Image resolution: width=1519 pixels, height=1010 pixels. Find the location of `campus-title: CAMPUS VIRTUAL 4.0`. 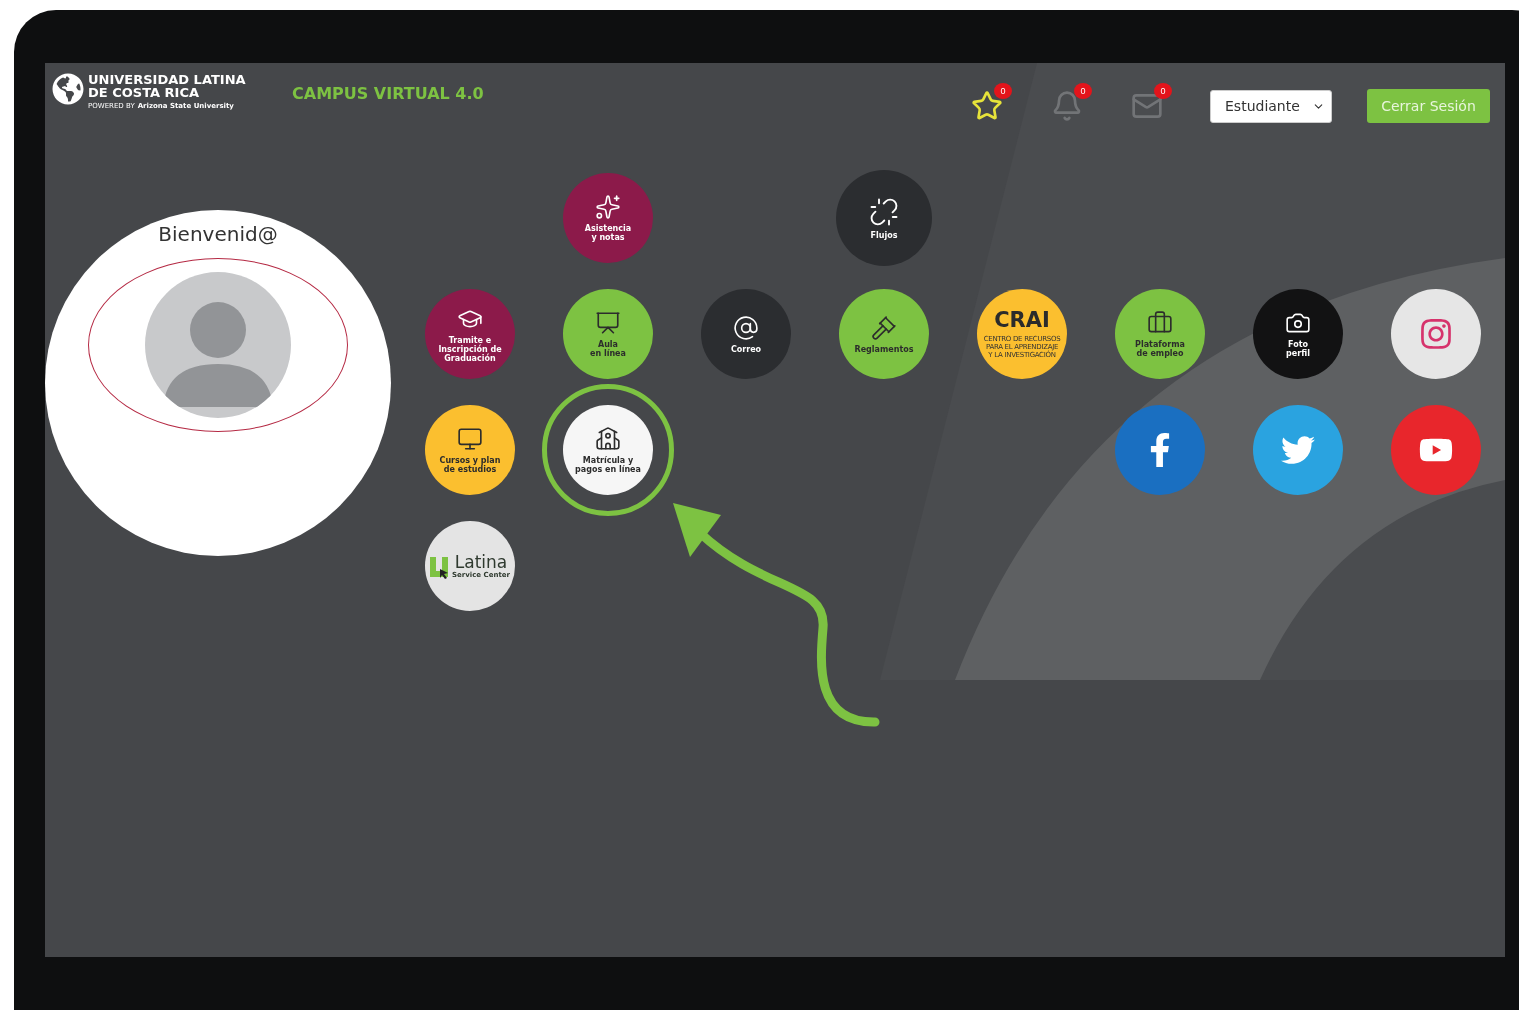

campus-title: CAMPUS VIRTUAL 4.0 is located at coordinates (388, 93).